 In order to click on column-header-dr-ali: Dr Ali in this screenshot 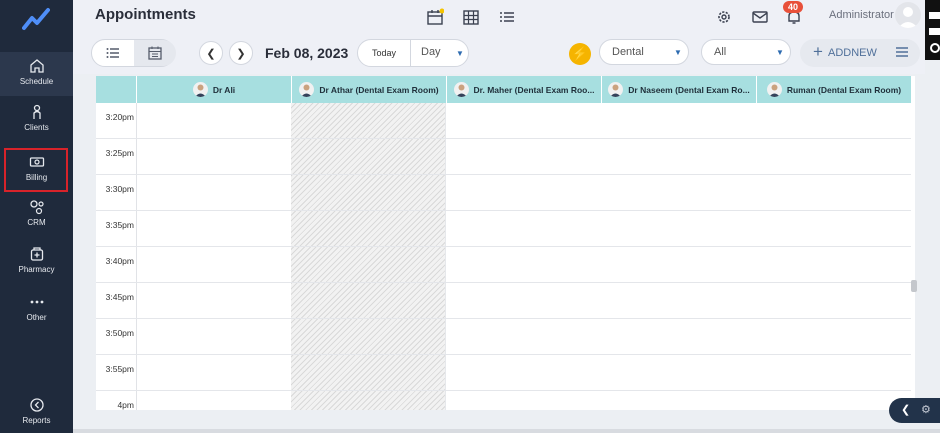, I will do `click(213, 89)`.